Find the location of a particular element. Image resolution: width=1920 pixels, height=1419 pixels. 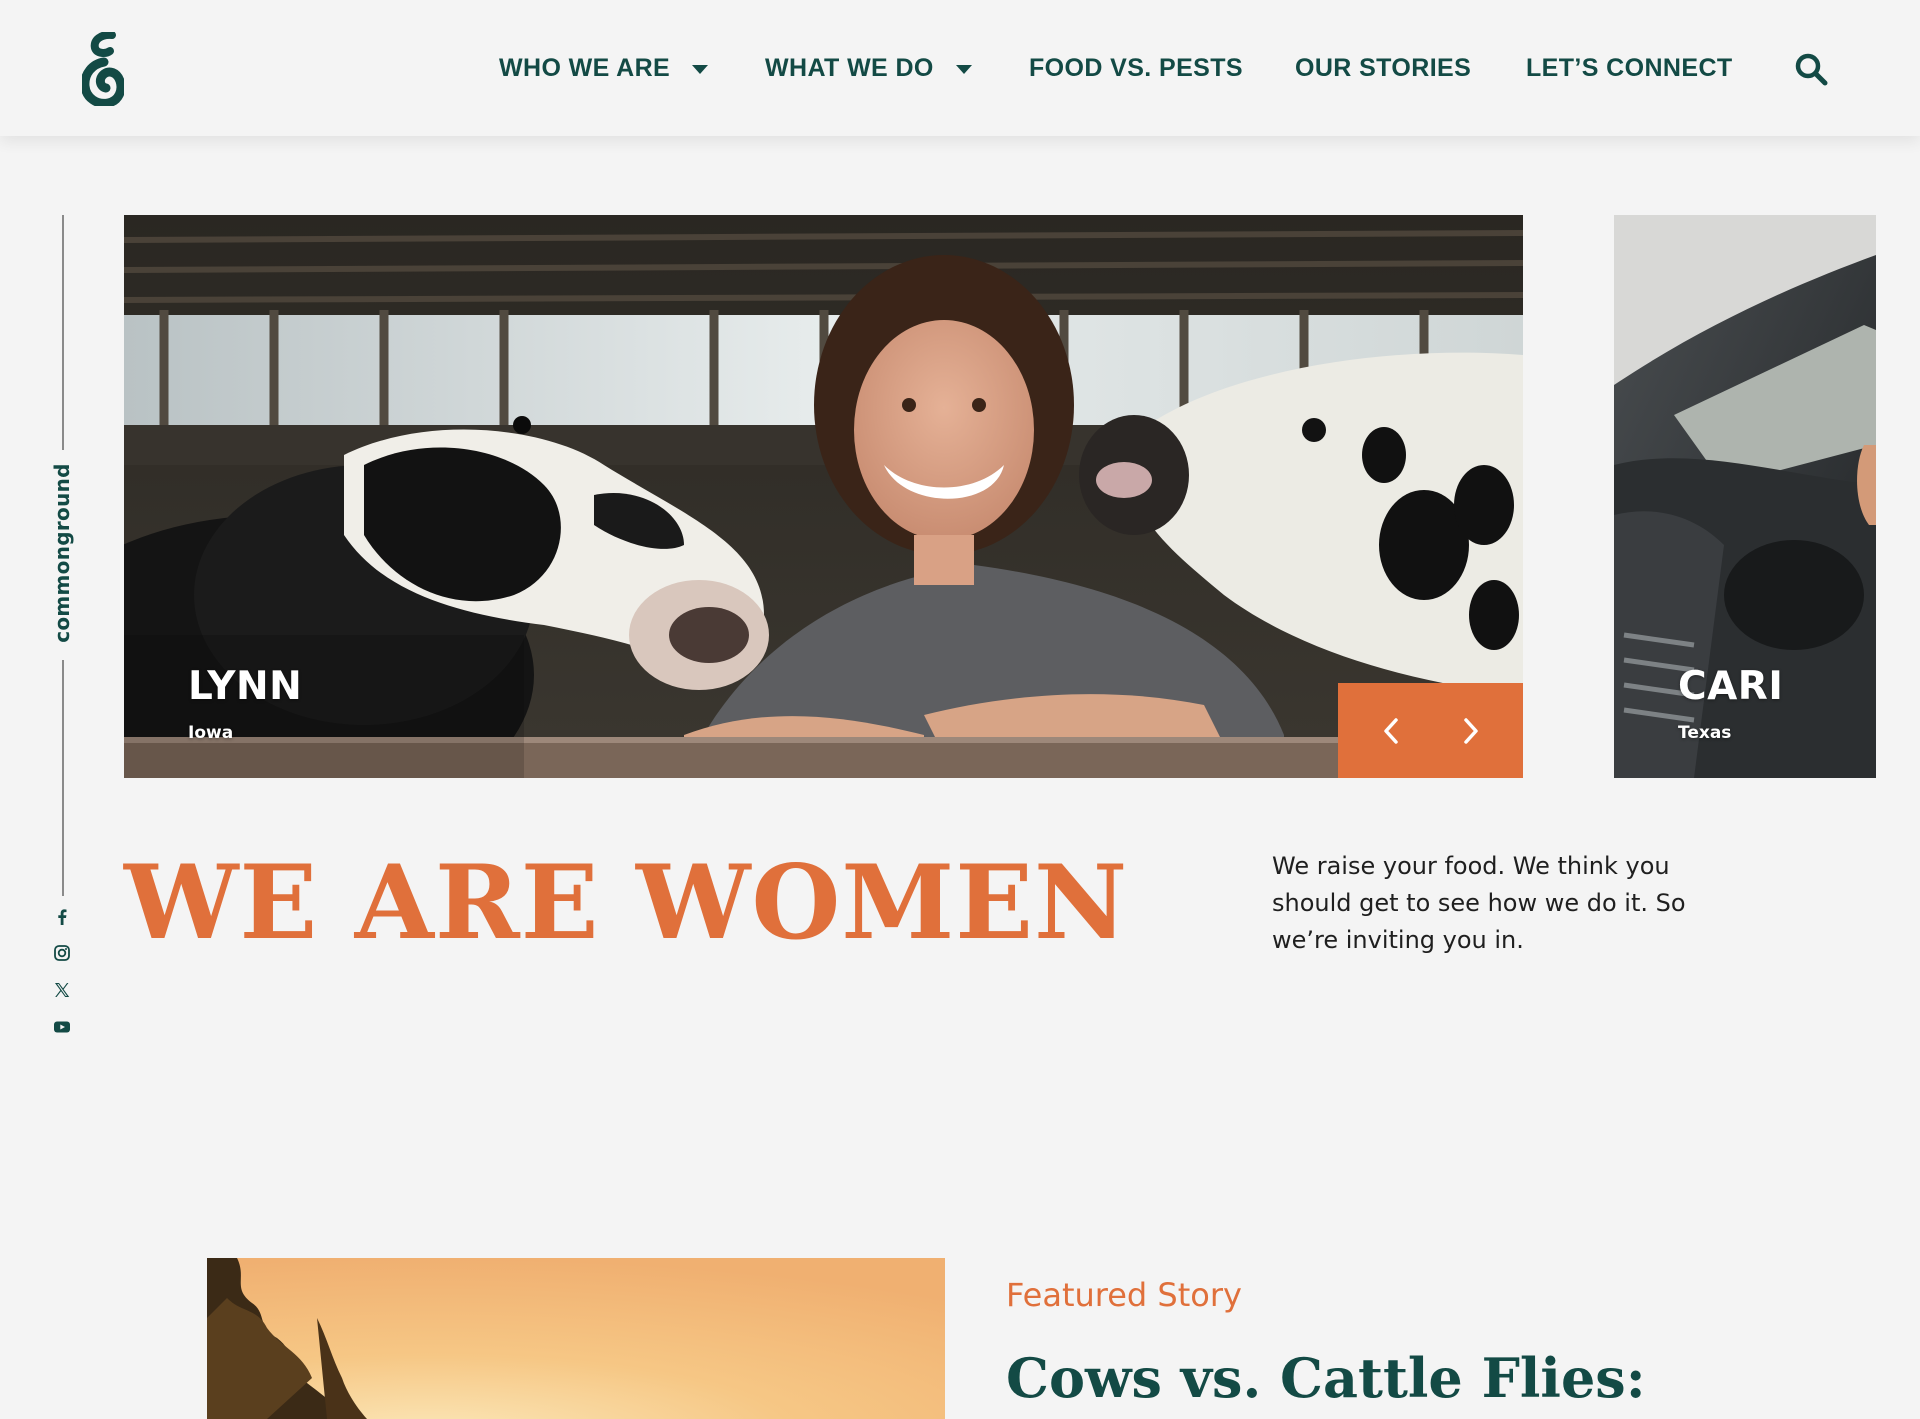

featured-photo is located at coordinates (576, 1338).